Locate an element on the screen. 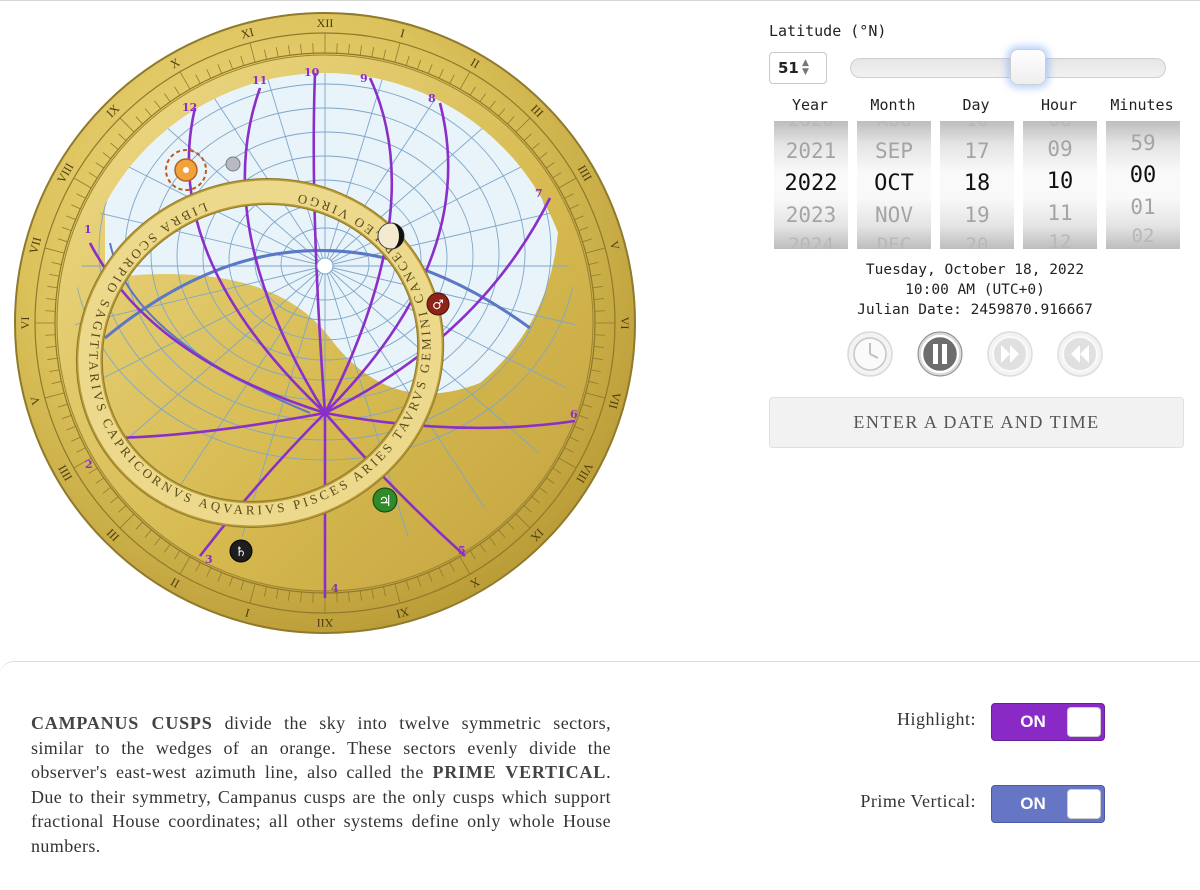 The image size is (1200, 890). picker-item: 08 is located at coordinates (1060, 126).